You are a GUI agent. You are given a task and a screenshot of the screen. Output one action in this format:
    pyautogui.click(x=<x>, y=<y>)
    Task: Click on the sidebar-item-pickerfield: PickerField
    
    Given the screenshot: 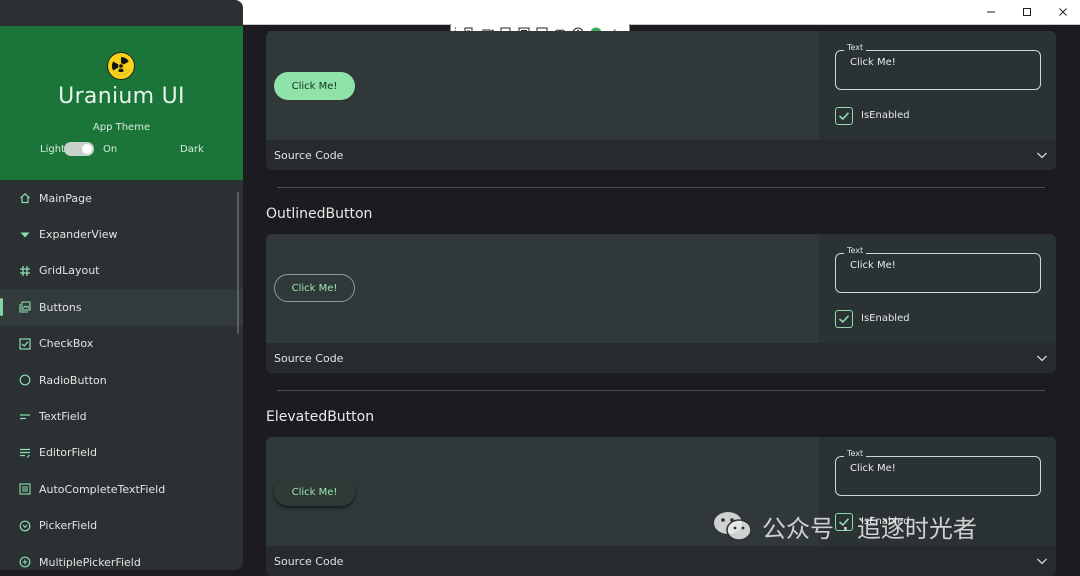 What is the action you would take?
    pyautogui.click(x=121, y=526)
    